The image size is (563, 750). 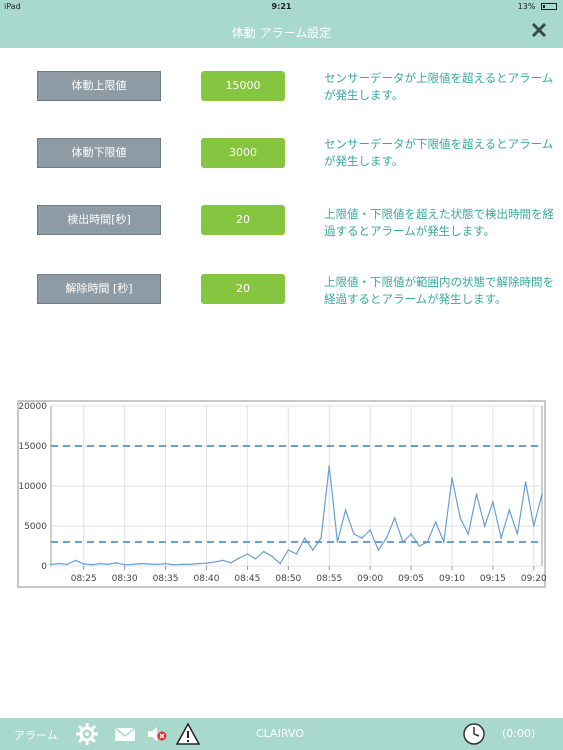 What do you see at coordinates (439, 152) in the screenshot?
I see `lower-limit-description: センサーデータが下限値を超えるとアラームが発生します。` at bounding box center [439, 152].